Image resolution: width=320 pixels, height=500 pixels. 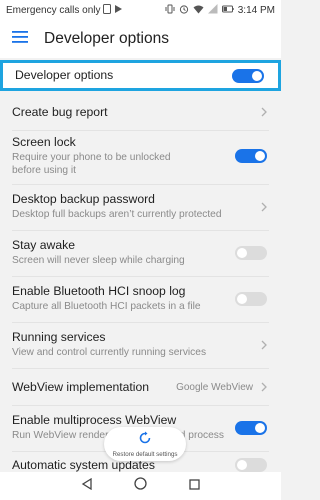 I want to click on automatic-system-updates-toggle, so click(x=251, y=465).